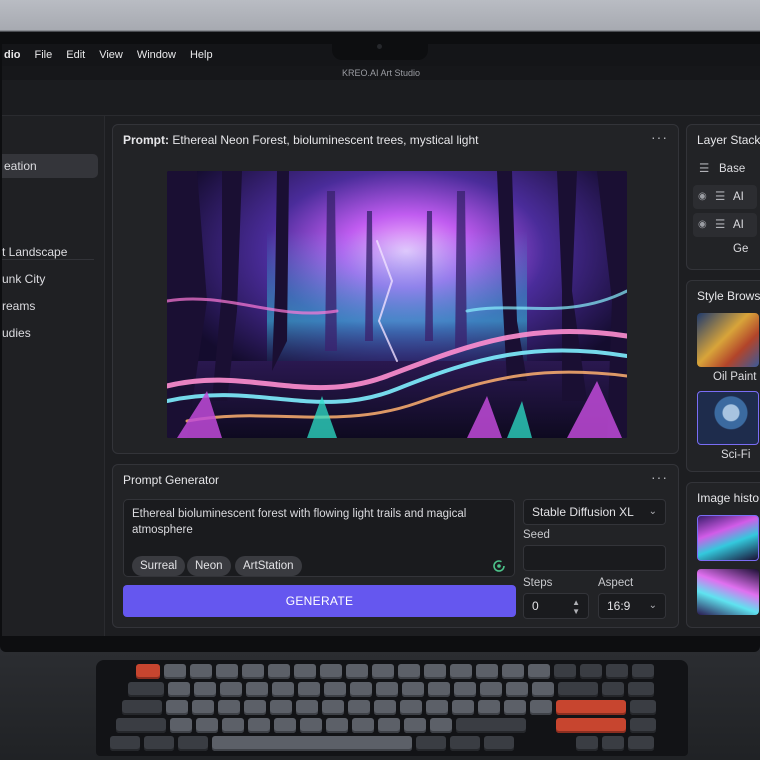  What do you see at coordinates (209, 566) in the screenshot?
I see `tag-chip: Neon` at bounding box center [209, 566].